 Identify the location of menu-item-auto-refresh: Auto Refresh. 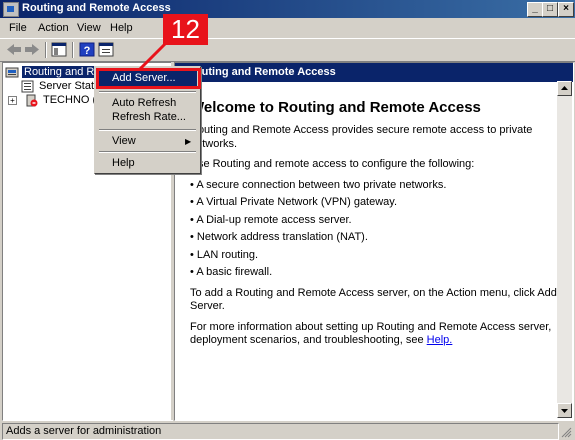
(147, 103).